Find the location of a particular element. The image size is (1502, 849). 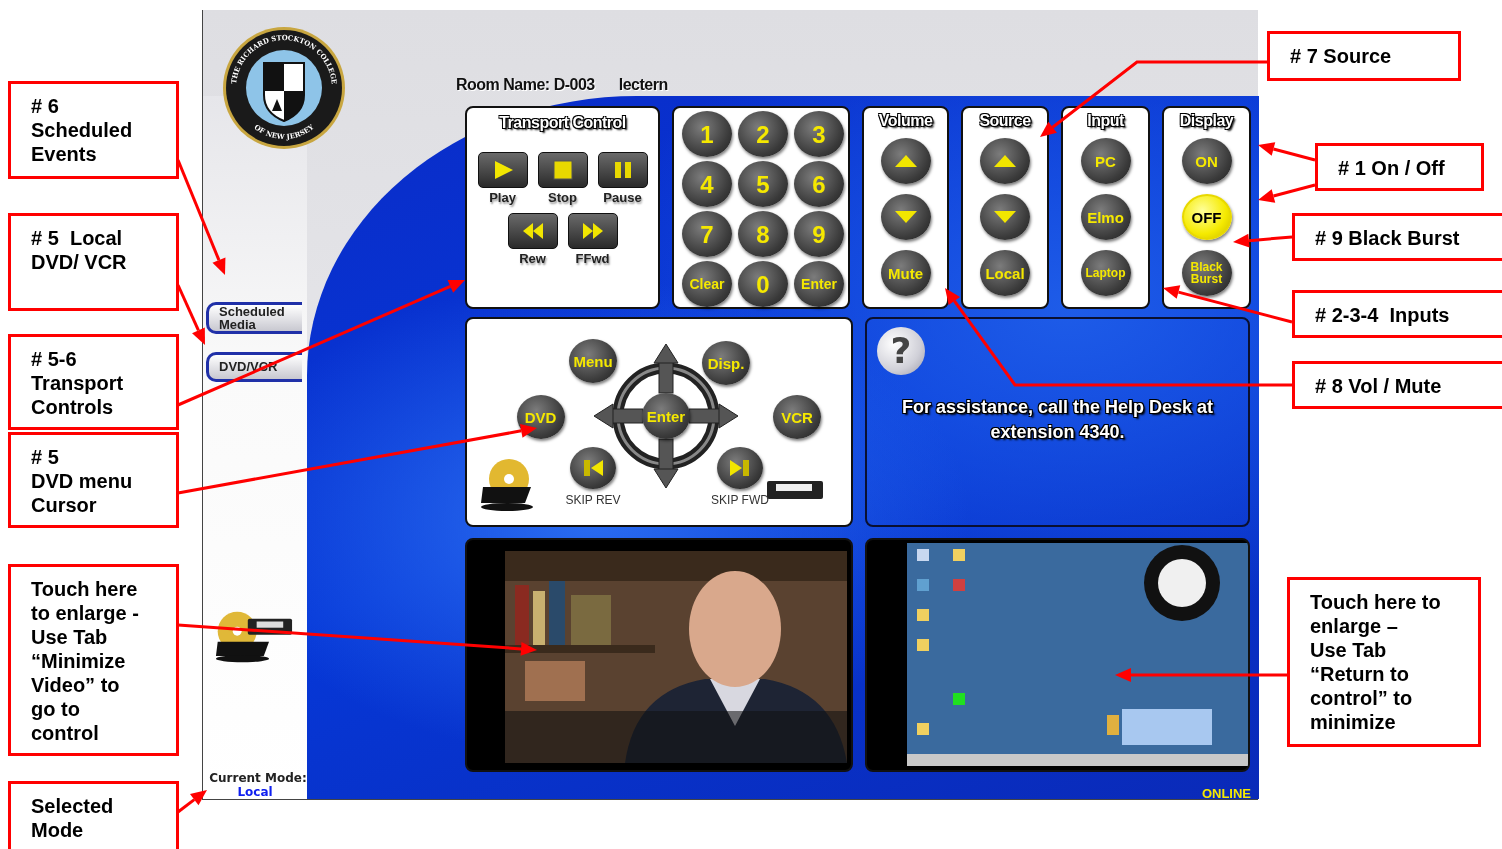

button-label: SKIP REV is located at coordinates (593, 500).